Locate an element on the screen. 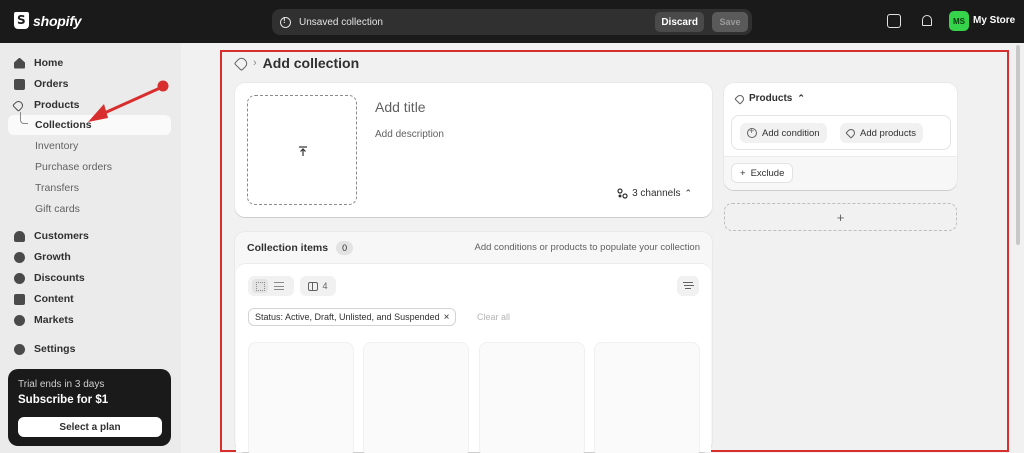 The image size is (1024, 453). exclude-button: + Exclude is located at coordinates (762, 173).